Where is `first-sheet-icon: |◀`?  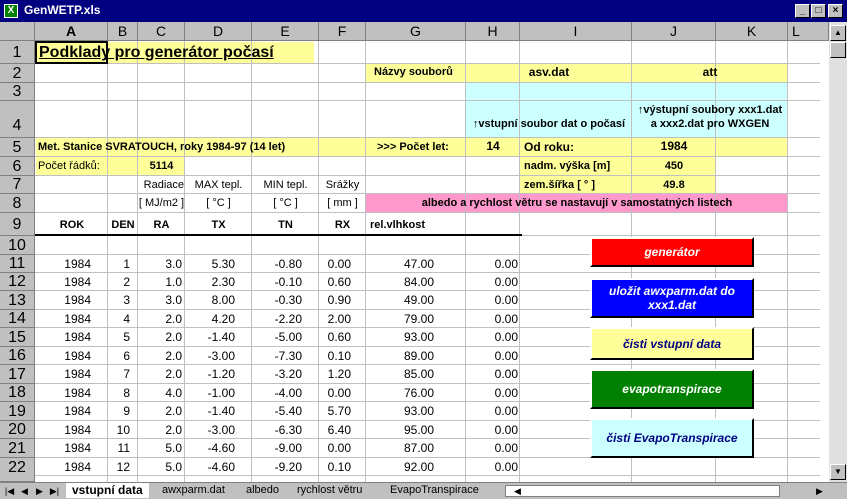 first-sheet-icon: |◀ is located at coordinates (9, 491).